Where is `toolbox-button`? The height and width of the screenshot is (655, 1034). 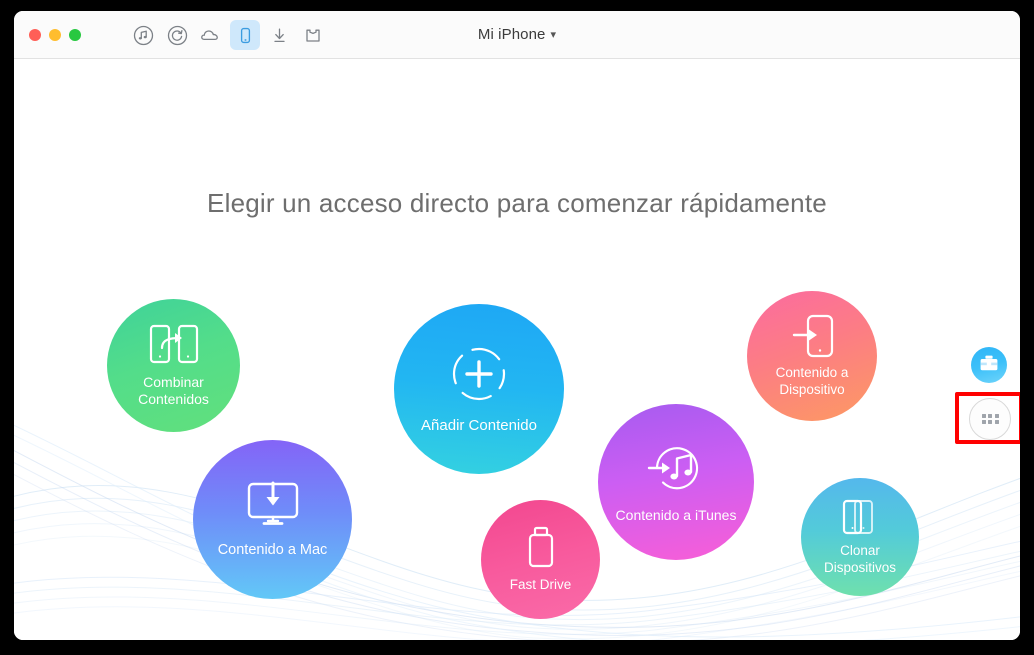
toolbox-button is located at coordinates (989, 365).